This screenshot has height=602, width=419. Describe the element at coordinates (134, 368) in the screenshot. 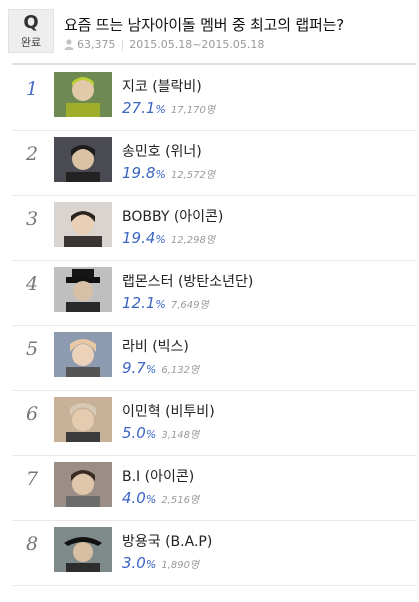

I see `vote-percent: 9.7` at that location.